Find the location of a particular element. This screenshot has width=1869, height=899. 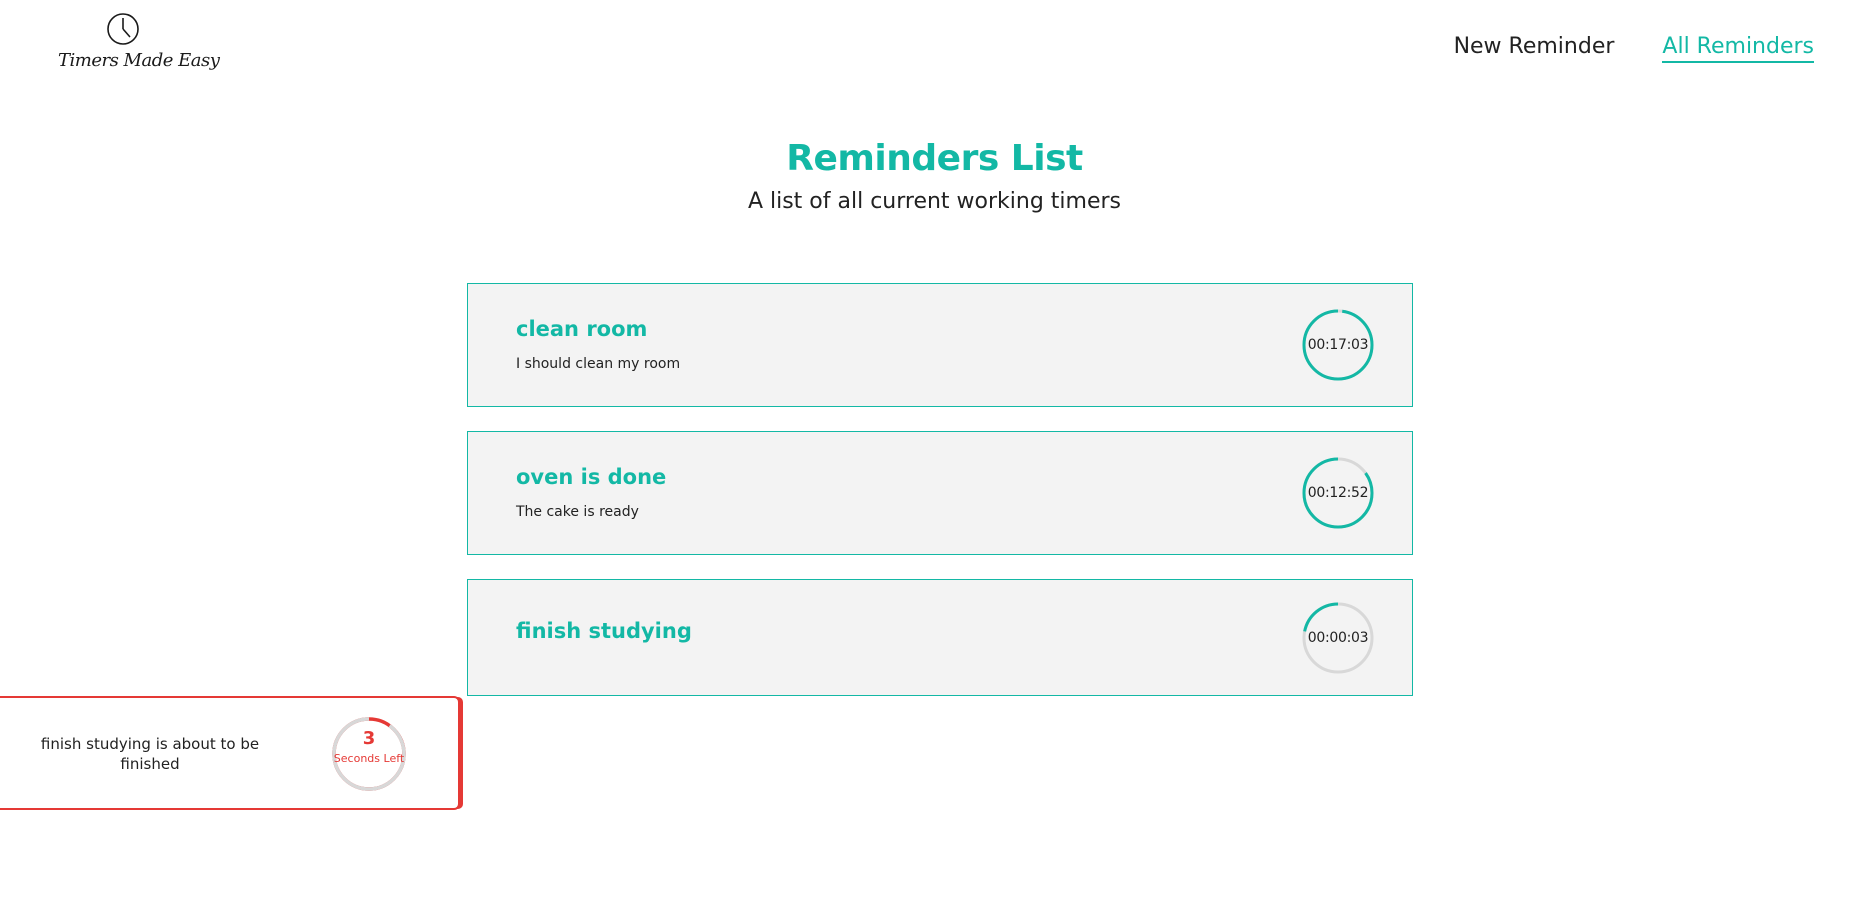

countdown-ring: 00:17:03 is located at coordinates (1338, 345).